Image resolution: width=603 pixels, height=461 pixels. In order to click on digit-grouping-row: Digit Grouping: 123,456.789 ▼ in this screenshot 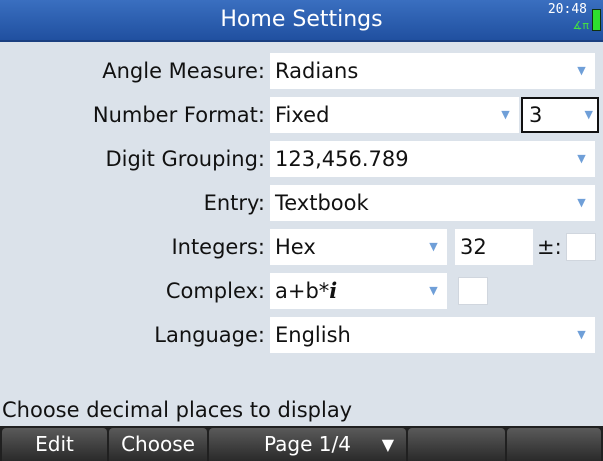, I will do `click(301, 159)`.